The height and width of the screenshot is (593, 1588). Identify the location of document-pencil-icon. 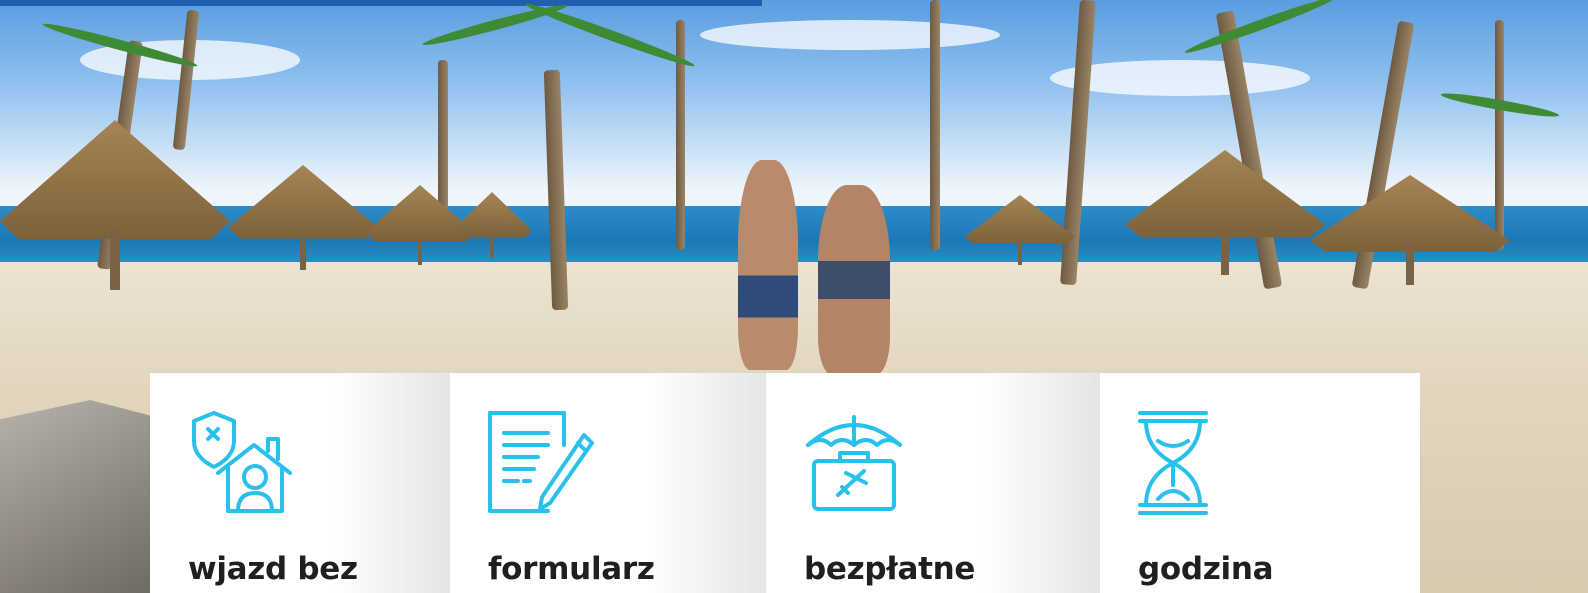
(541, 462).